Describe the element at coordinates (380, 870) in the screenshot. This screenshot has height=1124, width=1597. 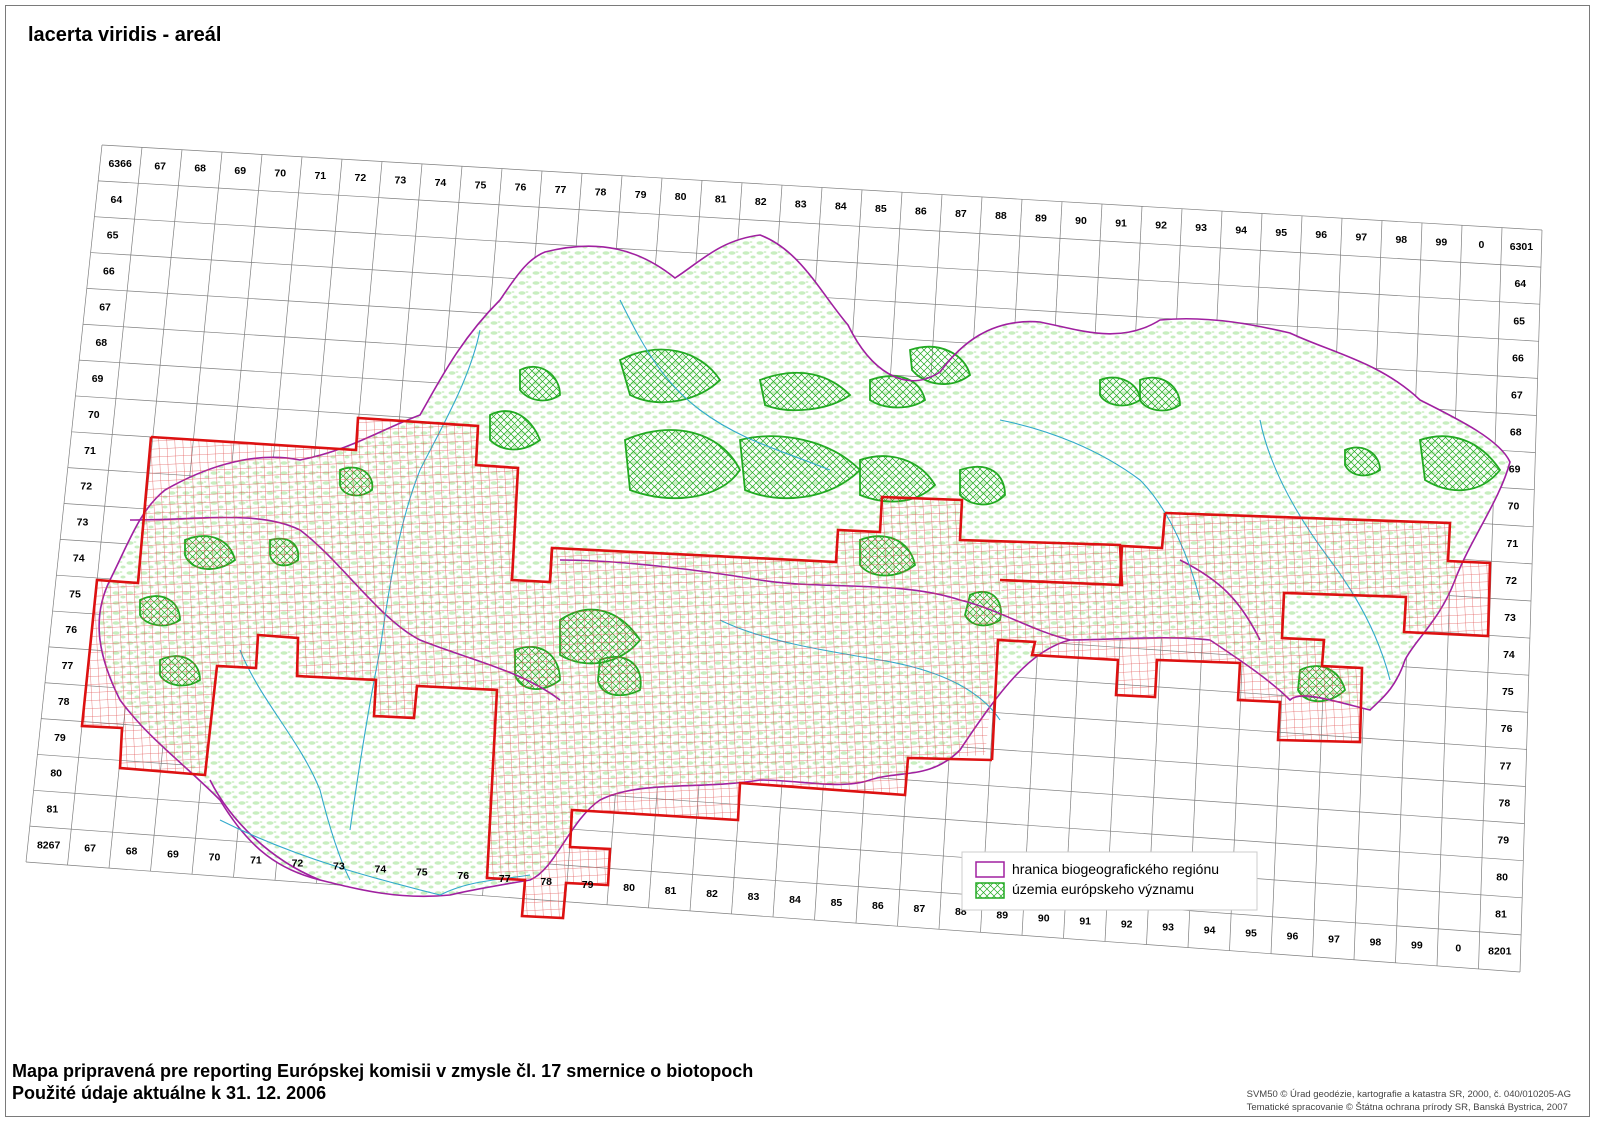
I see `grid-label-bottom: 74` at that location.